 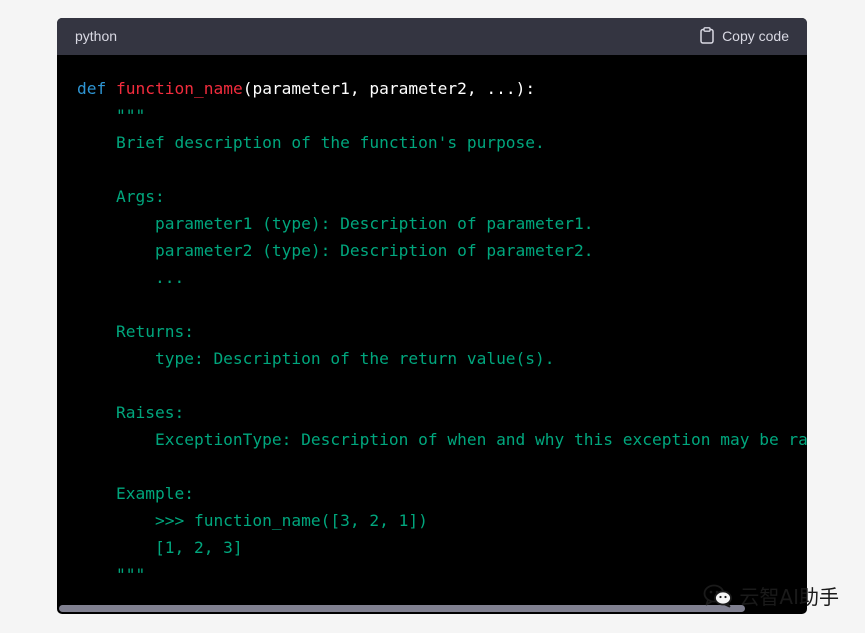 What do you see at coordinates (707, 35) in the screenshot?
I see `clipboard-icon` at bounding box center [707, 35].